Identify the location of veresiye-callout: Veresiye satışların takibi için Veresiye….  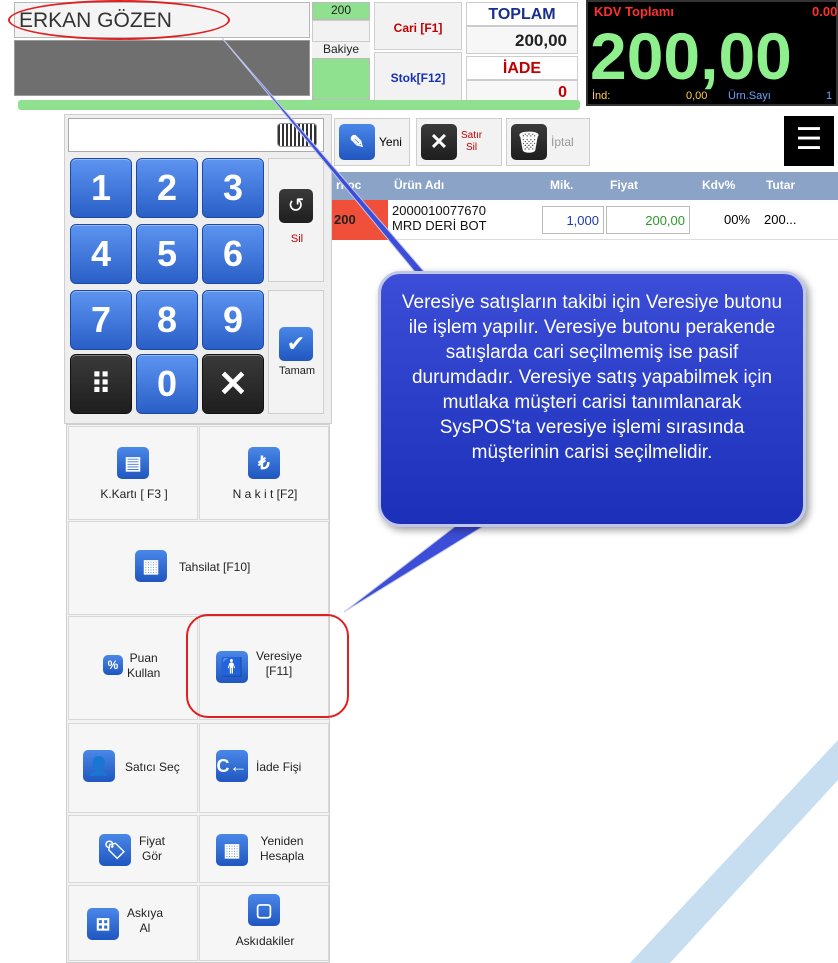
(592, 399).